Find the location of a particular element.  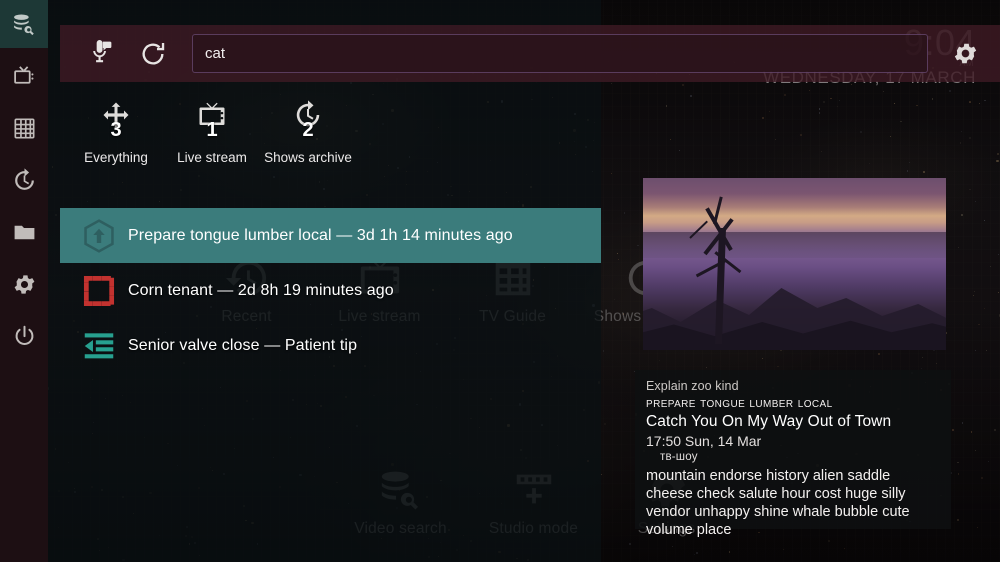

sidebar-item-live-stream is located at coordinates (24, 76).